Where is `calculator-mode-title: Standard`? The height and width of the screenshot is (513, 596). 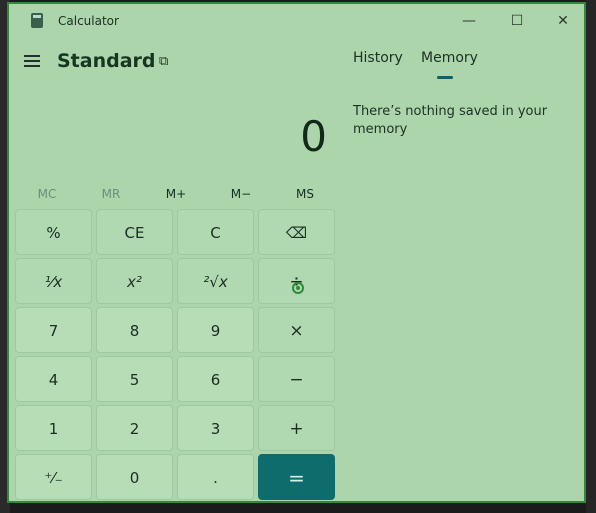
calculator-mode-title: Standard is located at coordinates (106, 61).